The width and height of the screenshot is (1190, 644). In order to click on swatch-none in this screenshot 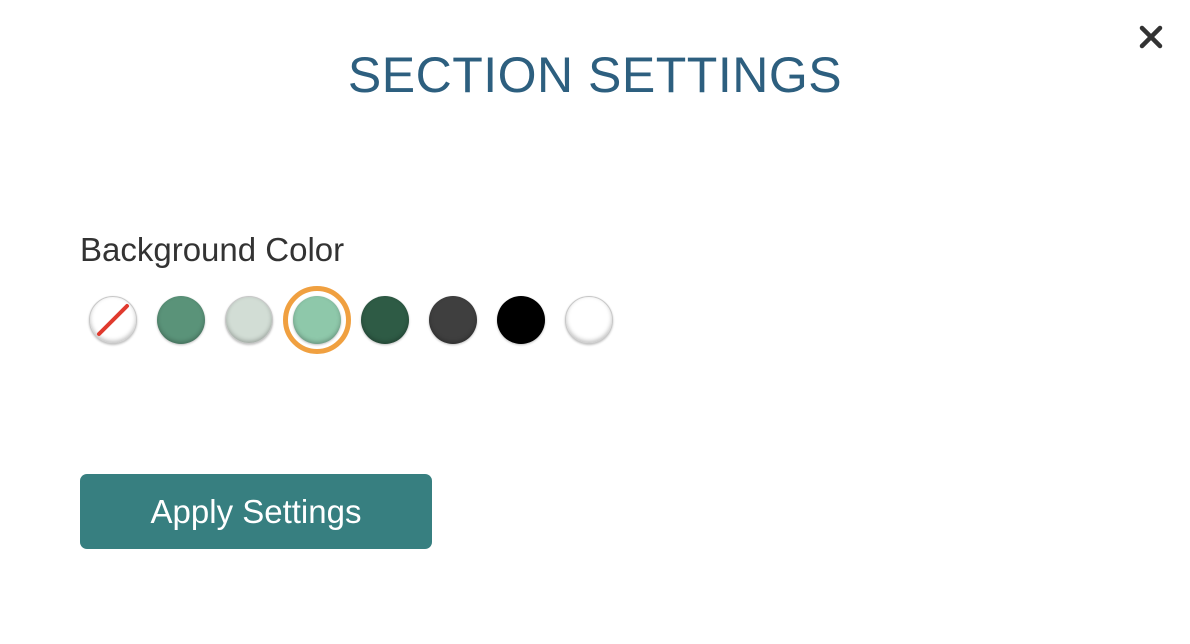, I will do `click(113, 320)`.